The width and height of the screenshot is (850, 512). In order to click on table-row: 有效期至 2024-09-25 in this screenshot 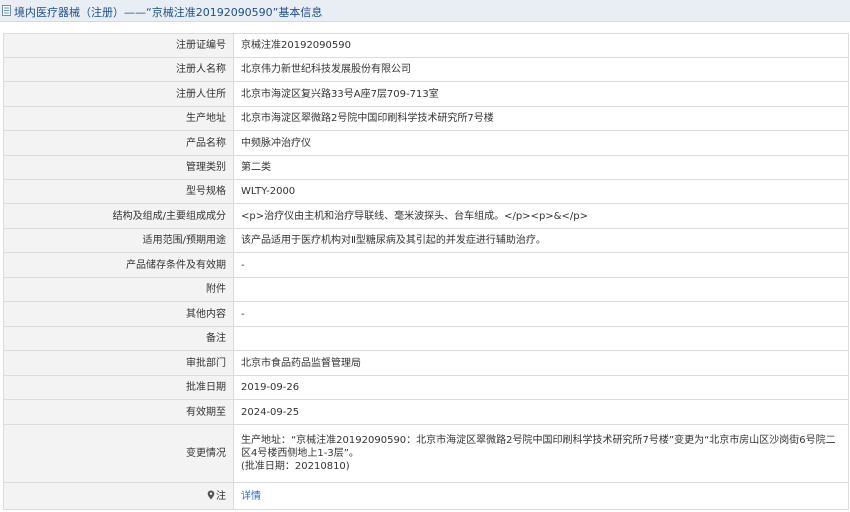, I will do `click(426, 412)`.